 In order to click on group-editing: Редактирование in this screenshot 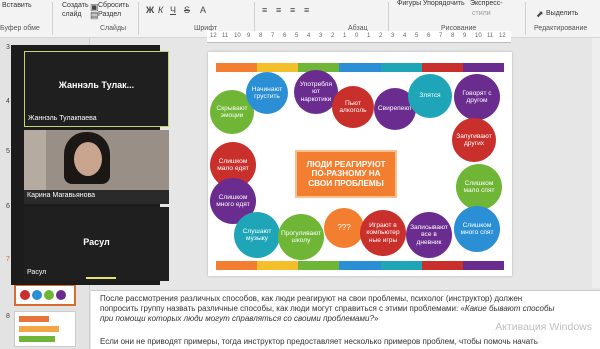, I will do `click(561, 28)`.